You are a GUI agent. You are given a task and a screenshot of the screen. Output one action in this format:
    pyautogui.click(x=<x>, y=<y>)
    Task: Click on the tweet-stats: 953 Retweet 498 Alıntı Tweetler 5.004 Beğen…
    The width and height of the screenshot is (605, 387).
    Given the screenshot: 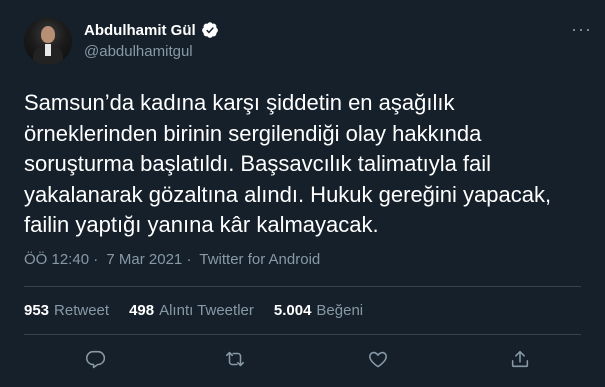 What is the action you would take?
    pyautogui.click(x=193, y=310)
    